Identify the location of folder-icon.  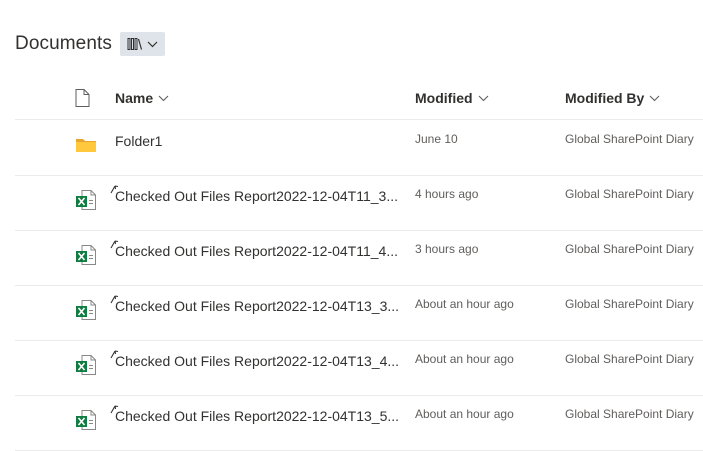
(86, 145).